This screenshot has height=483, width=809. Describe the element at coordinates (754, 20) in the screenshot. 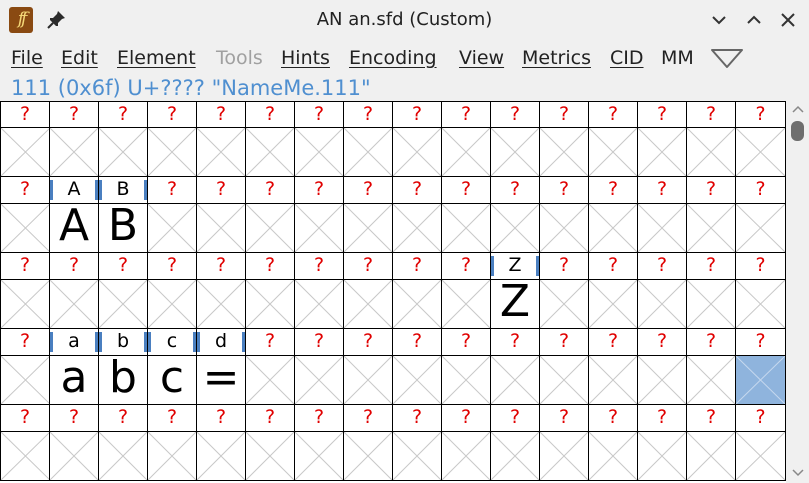

I see `maximize-icon` at that location.